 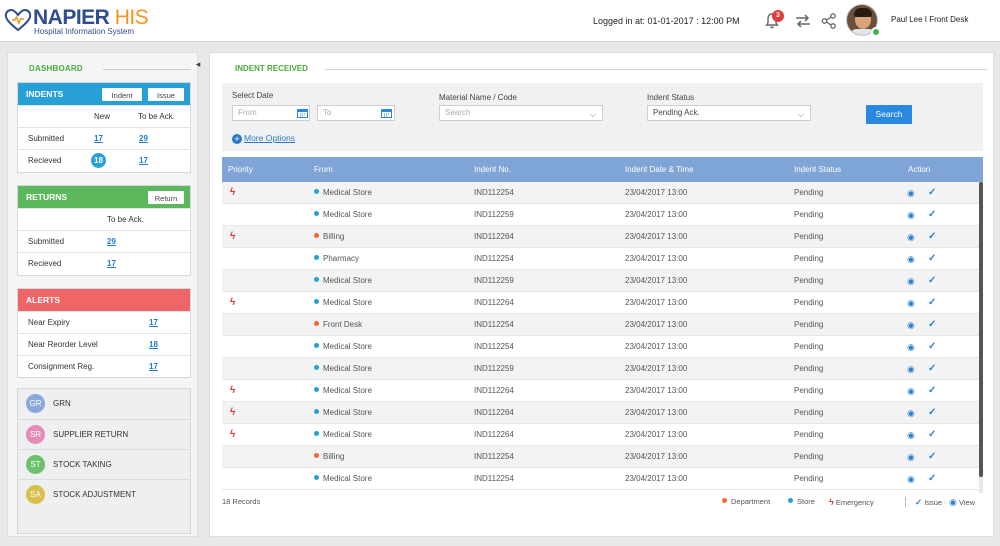 What do you see at coordinates (43, 300) in the screenshot?
I see `alerts-title: ALERTS` at bounding box center [43, 300].